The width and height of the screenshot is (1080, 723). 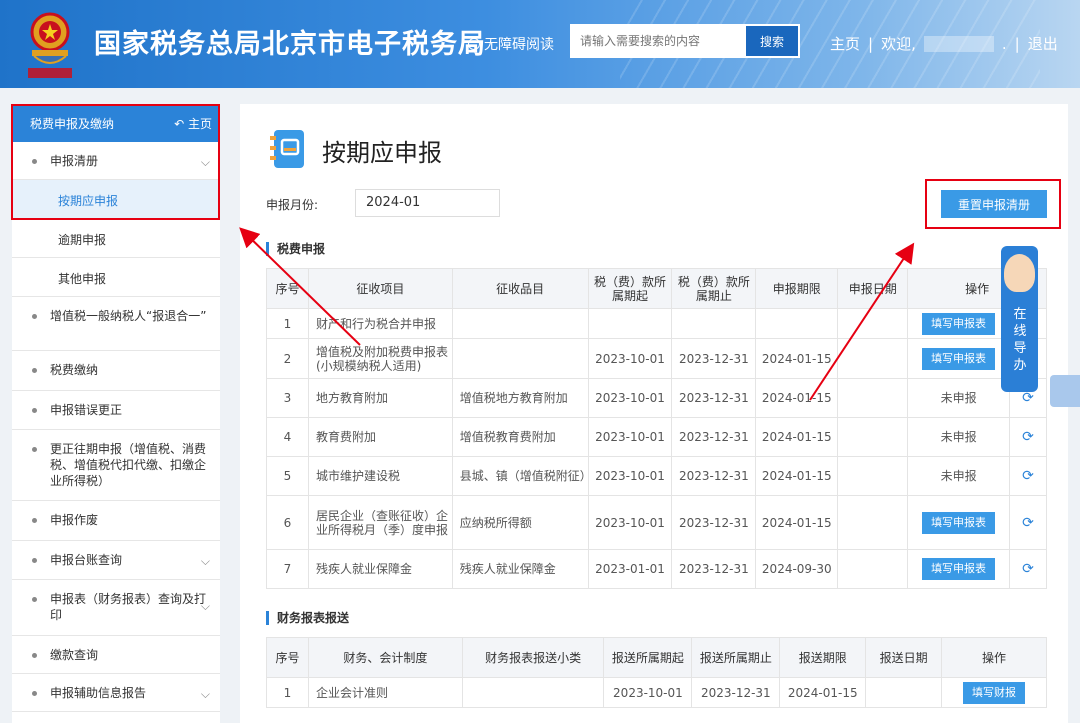 What do you see at coordinates (714, 288) in the screenshot?
I see `col-header: 税（费）款所属期止` at bounding box center [714, 288].